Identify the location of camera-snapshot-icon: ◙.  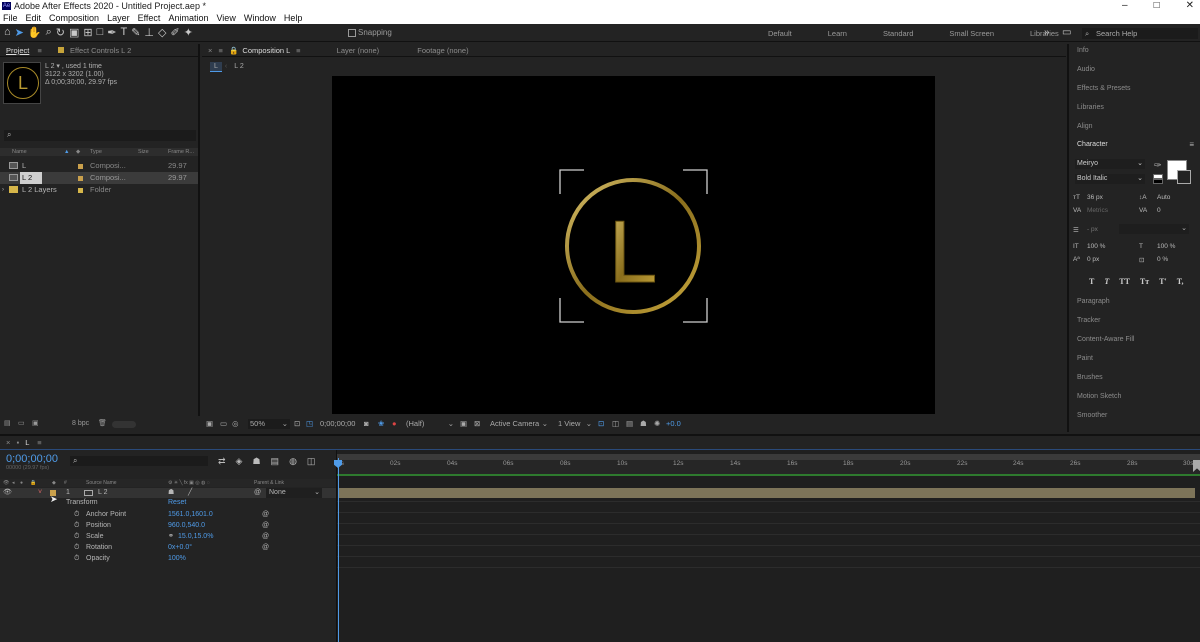
(366, 424).